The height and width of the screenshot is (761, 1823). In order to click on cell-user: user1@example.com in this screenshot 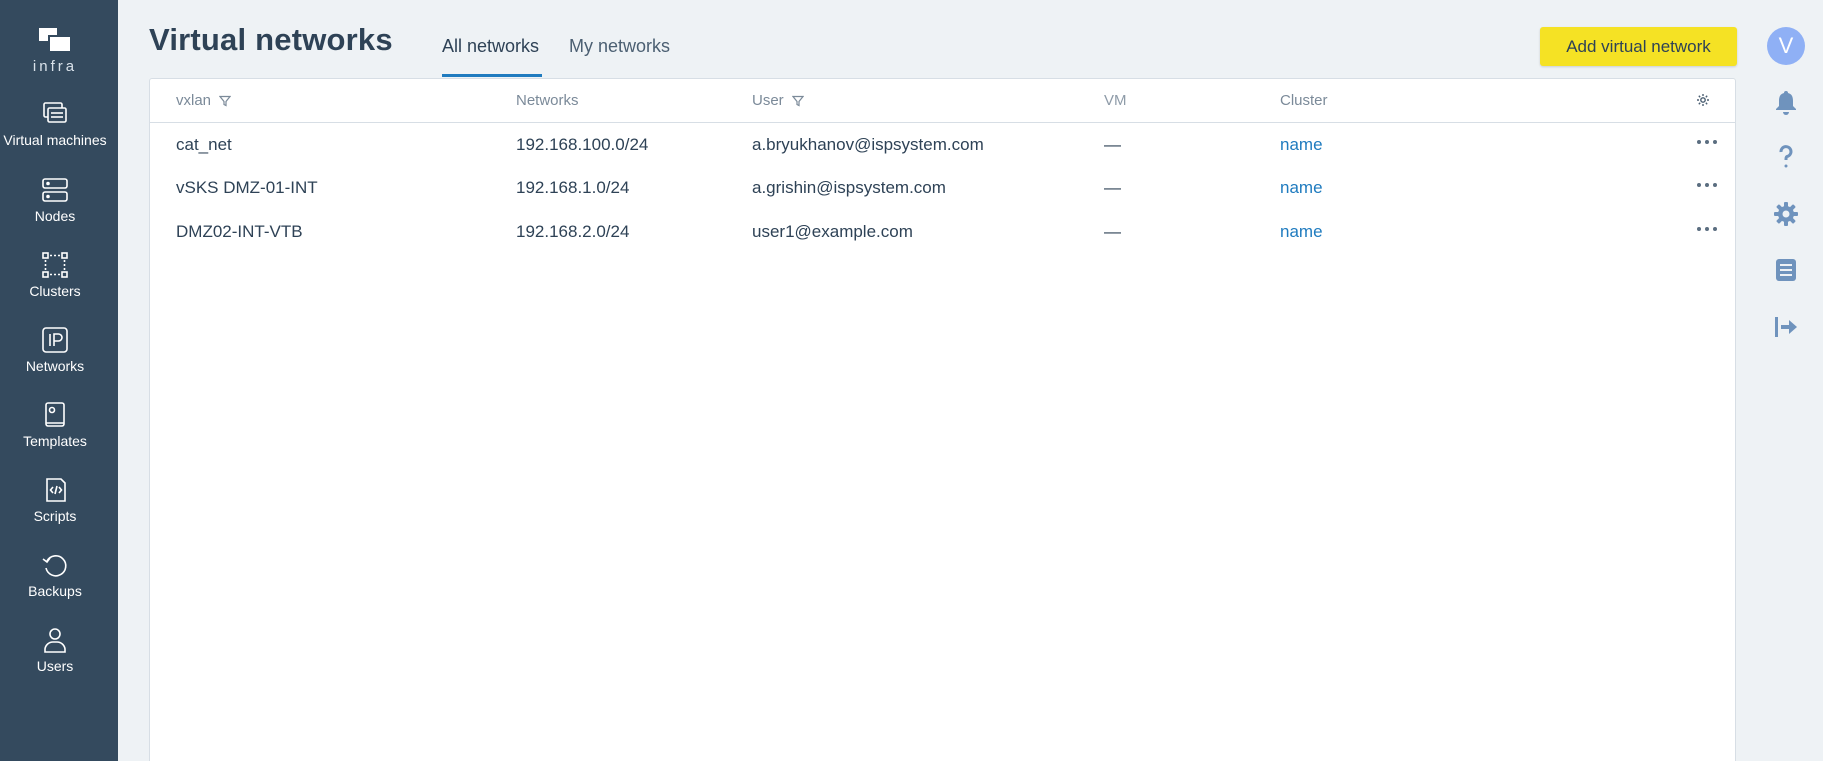, I will do `click(832, 231)`.